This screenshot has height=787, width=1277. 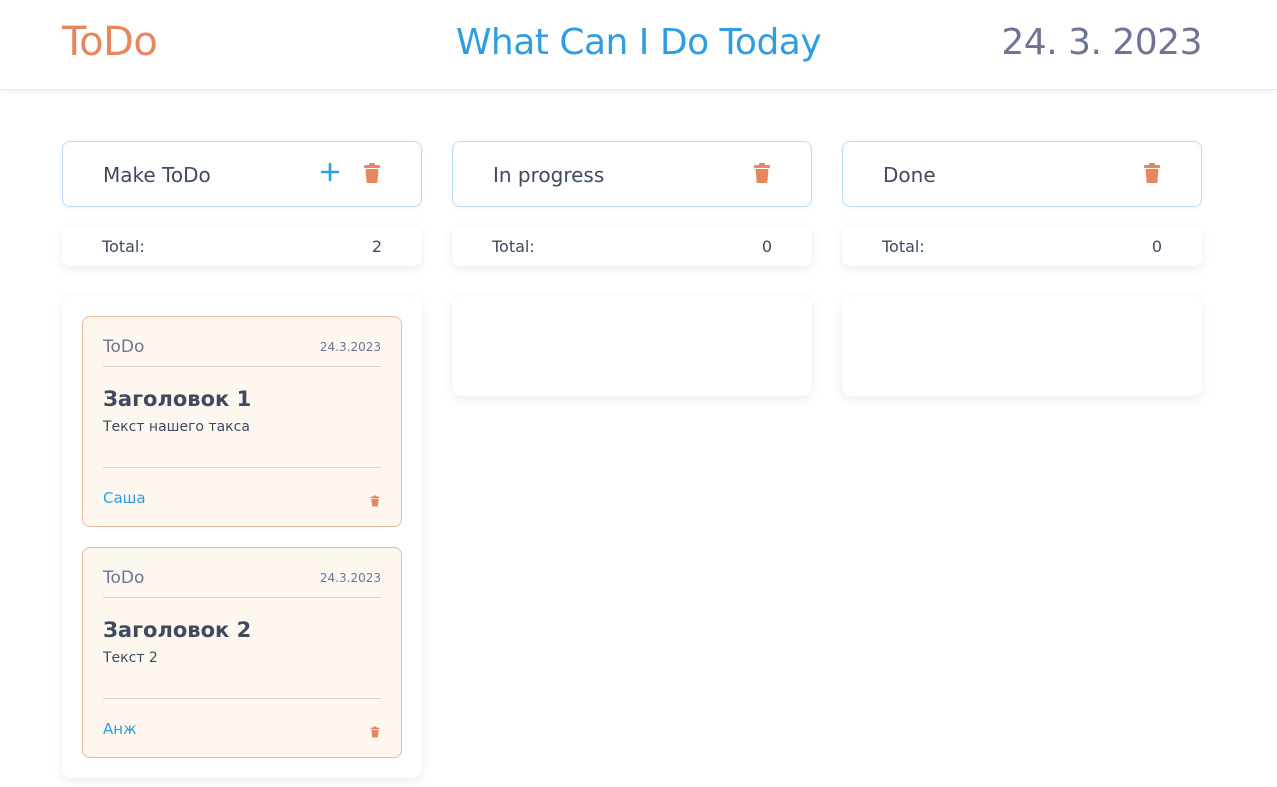 What do you see at coordinates (1022, 174) in the screenshot?
I see `column-header: Done` at bounding box center [1022, 174].